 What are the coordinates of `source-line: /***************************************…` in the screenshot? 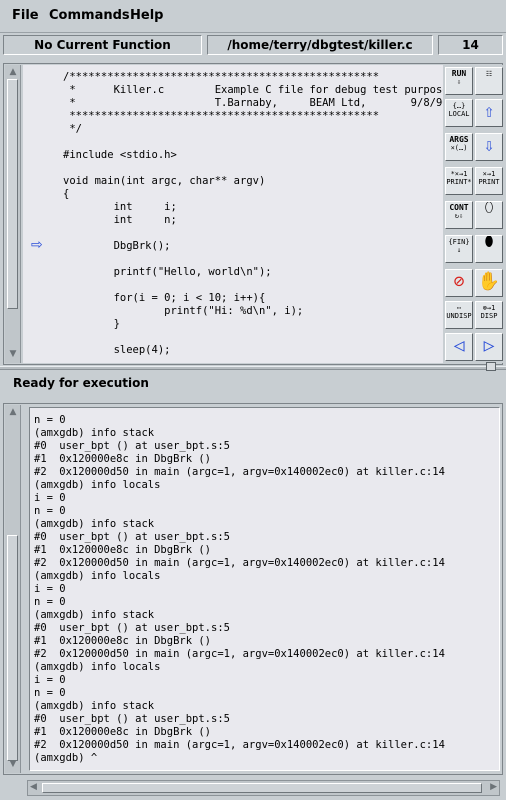 It's located at (221, 77).